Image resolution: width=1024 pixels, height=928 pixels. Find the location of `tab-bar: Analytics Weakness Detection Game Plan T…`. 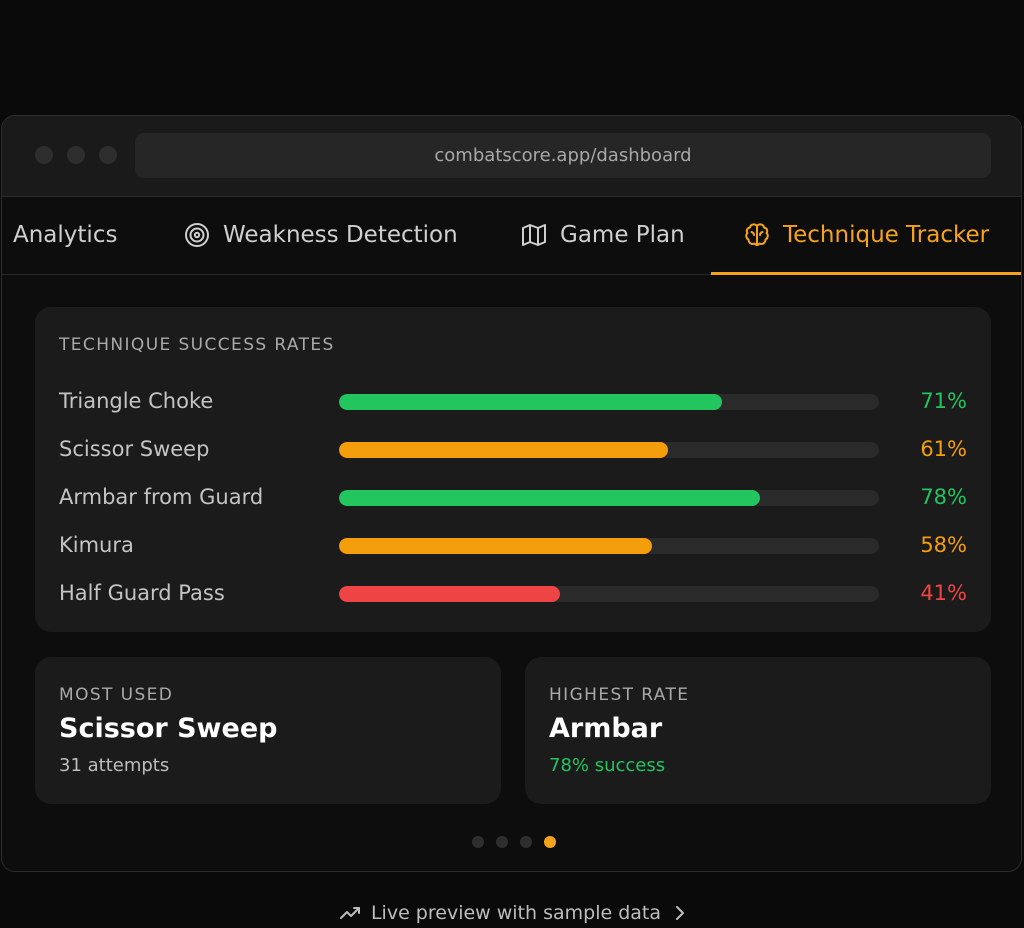

tab-bar: Analytics Weakness Detection Game Plan T… is located at coordinates (511, 236).